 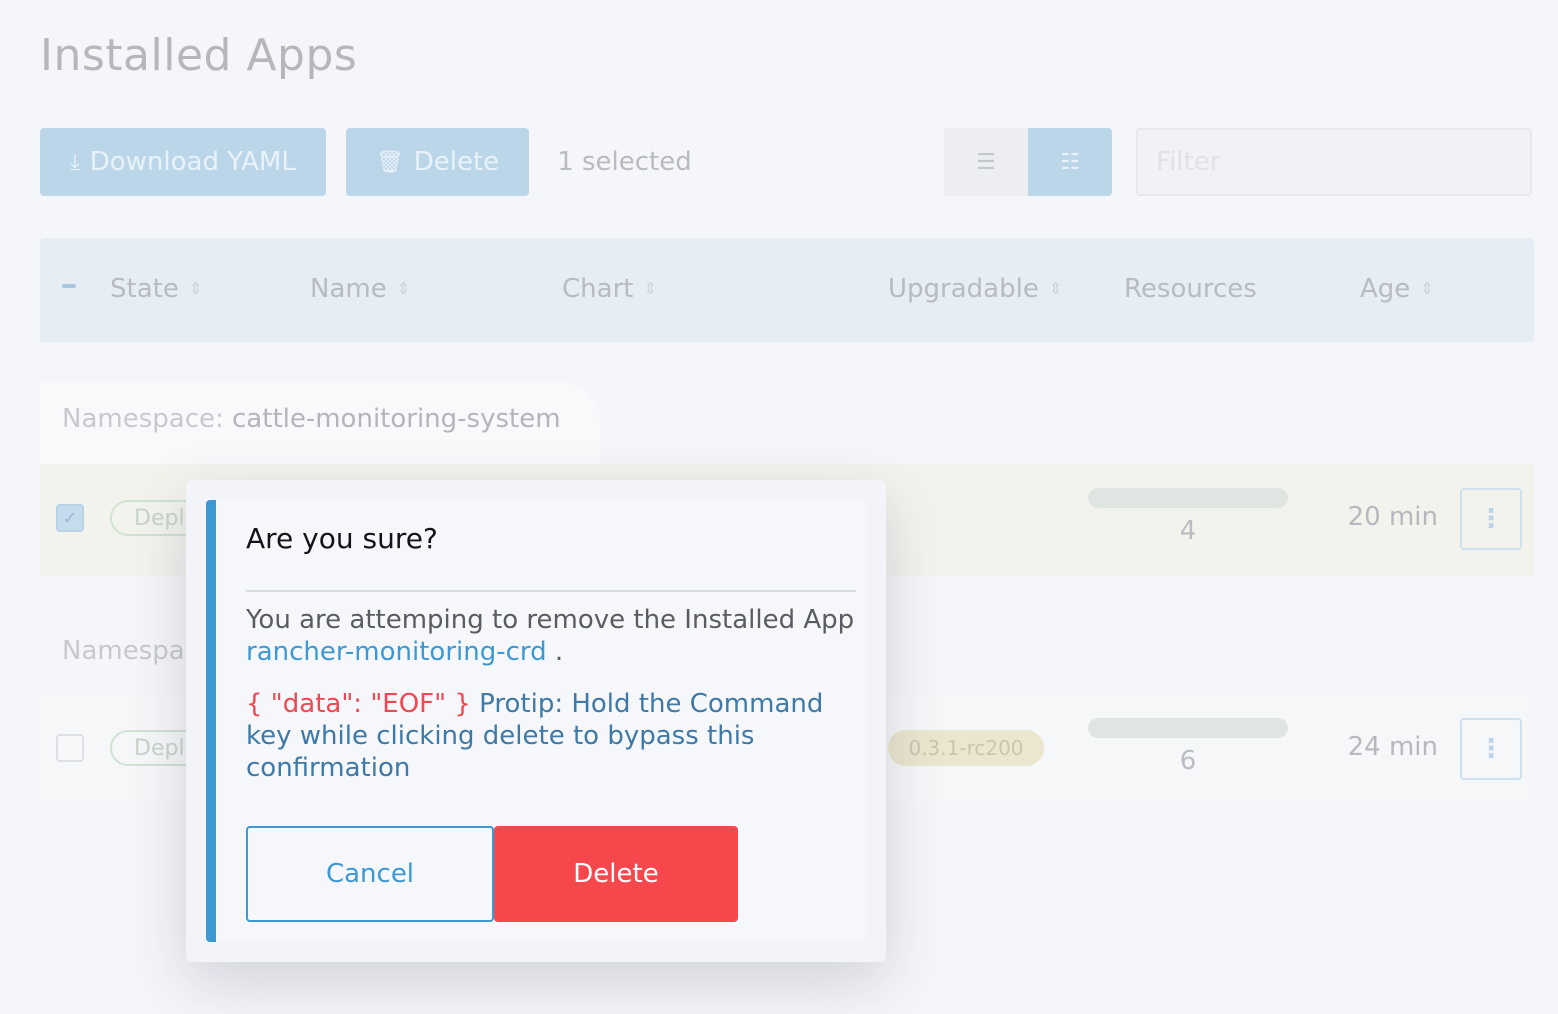 I want to click on download-yaml-button: ⤓ Download YAML, so click(x=183, y=162).